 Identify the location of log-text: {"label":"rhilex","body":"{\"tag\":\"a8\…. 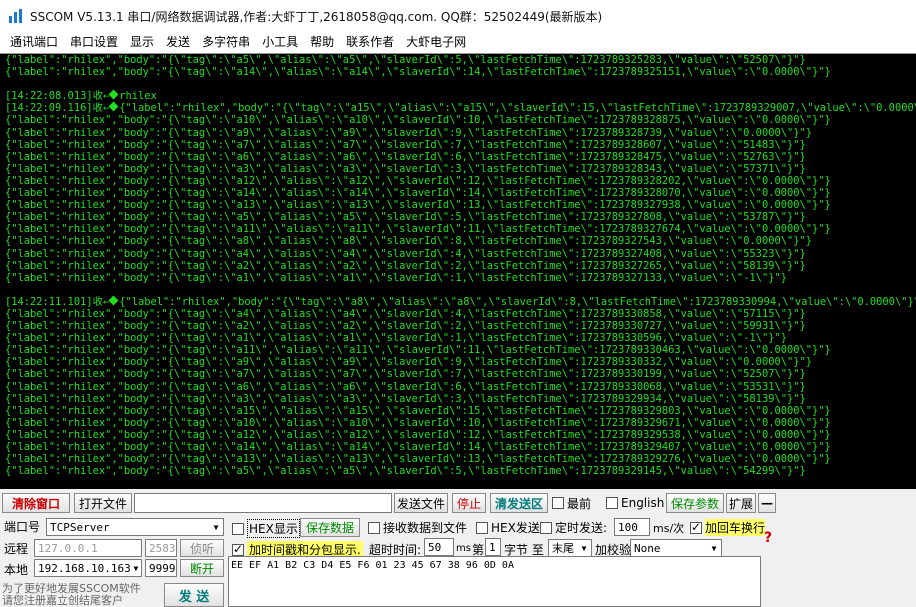
(517, 301).